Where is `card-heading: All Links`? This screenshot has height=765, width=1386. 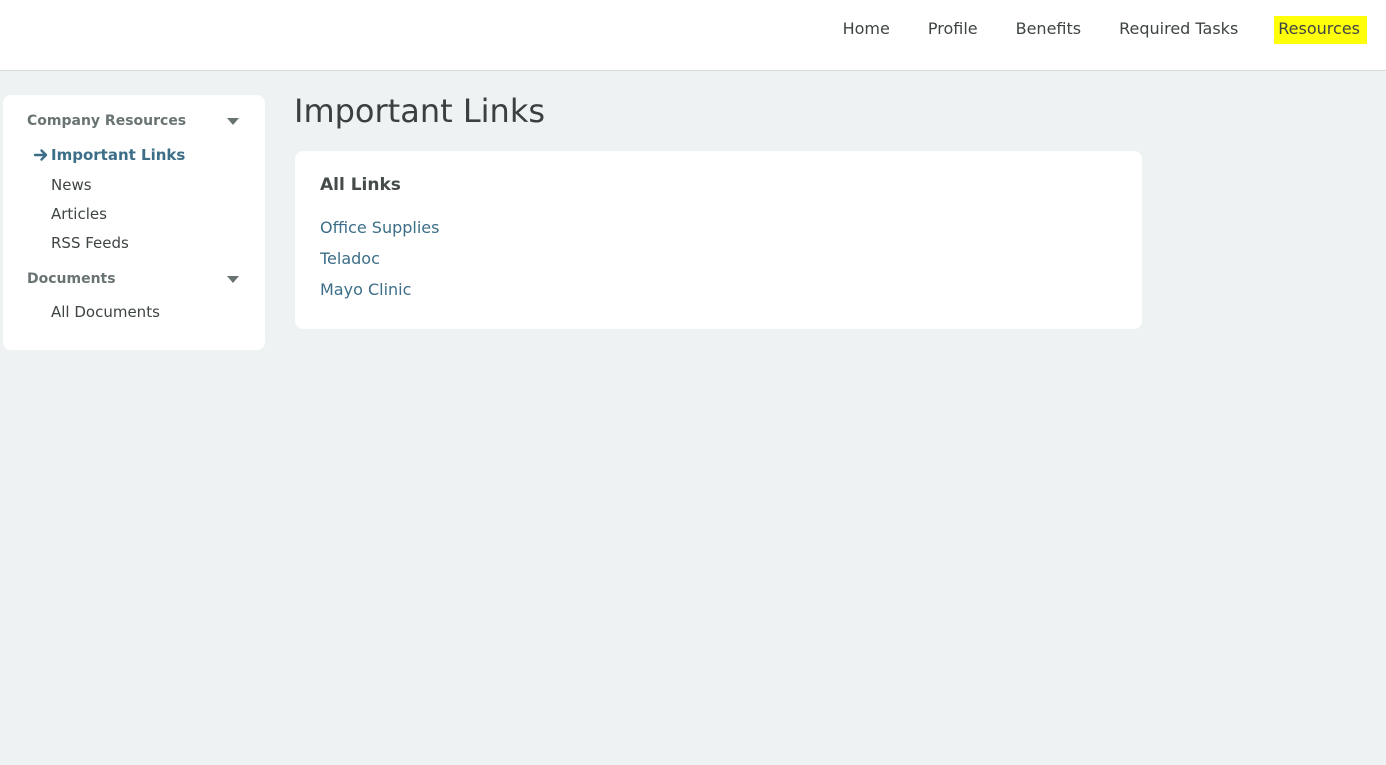 card-heading: All Links is located at coordinates (360, 185).